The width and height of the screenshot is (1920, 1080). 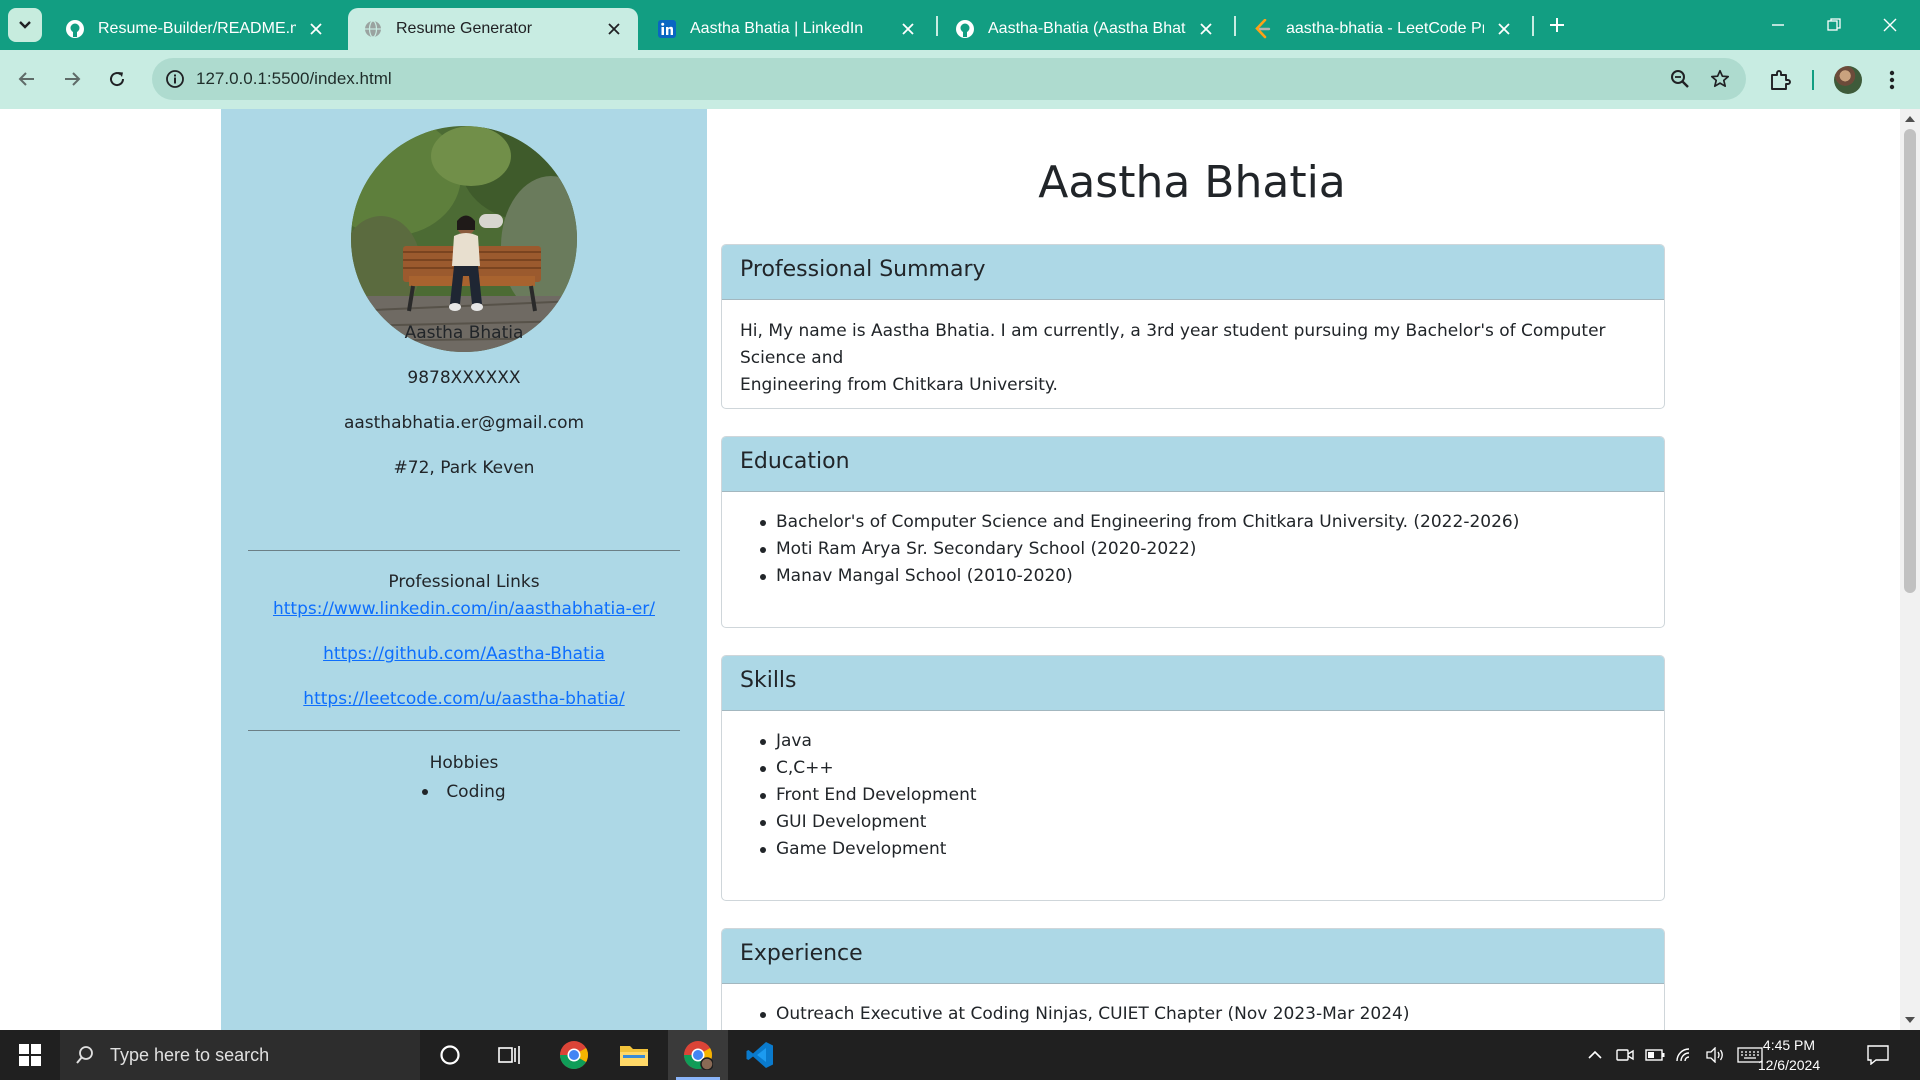 I want to click on tab-resume-generator: Resume Generator, so click(x=493, y=29).